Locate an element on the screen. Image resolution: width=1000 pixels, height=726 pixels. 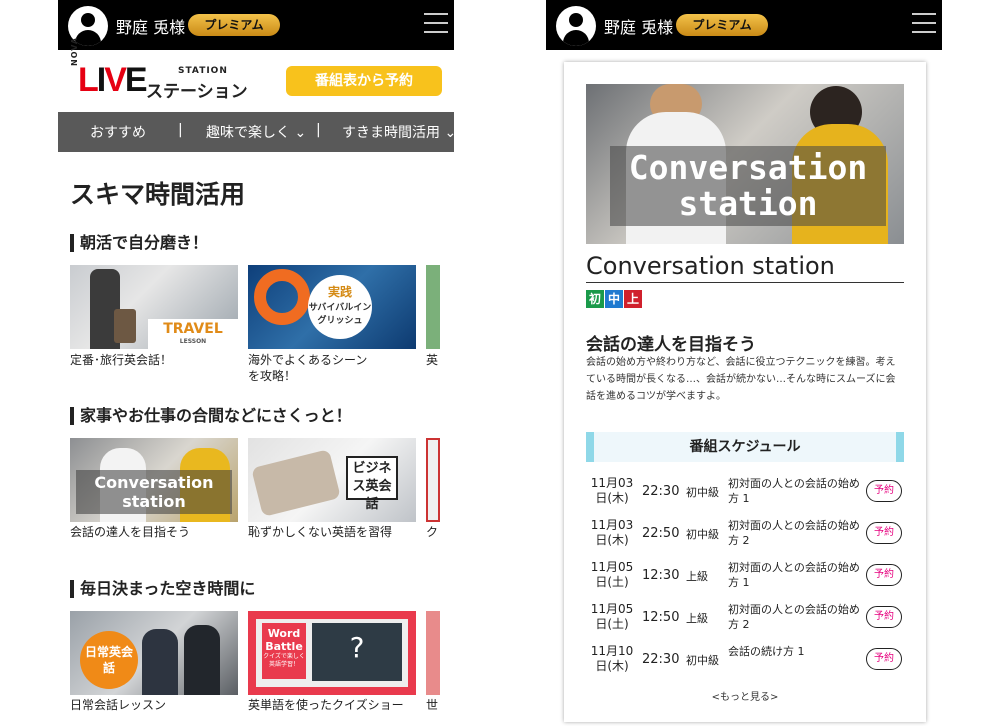
schedule-heading: 番組スケジュール is located at coordinates (745, 447).